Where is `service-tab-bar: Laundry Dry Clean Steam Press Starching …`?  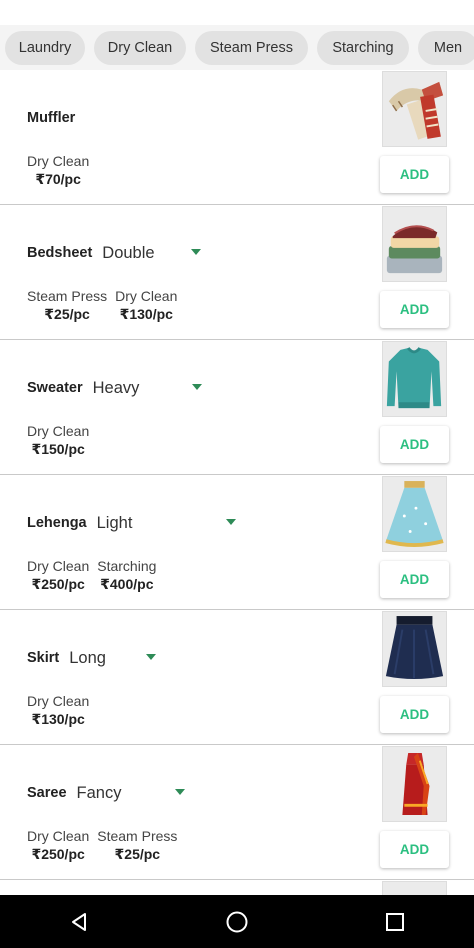
service-tab-bar: Laundry Dry Clean Steam Press Starching … is located at coordinates (237, 47).